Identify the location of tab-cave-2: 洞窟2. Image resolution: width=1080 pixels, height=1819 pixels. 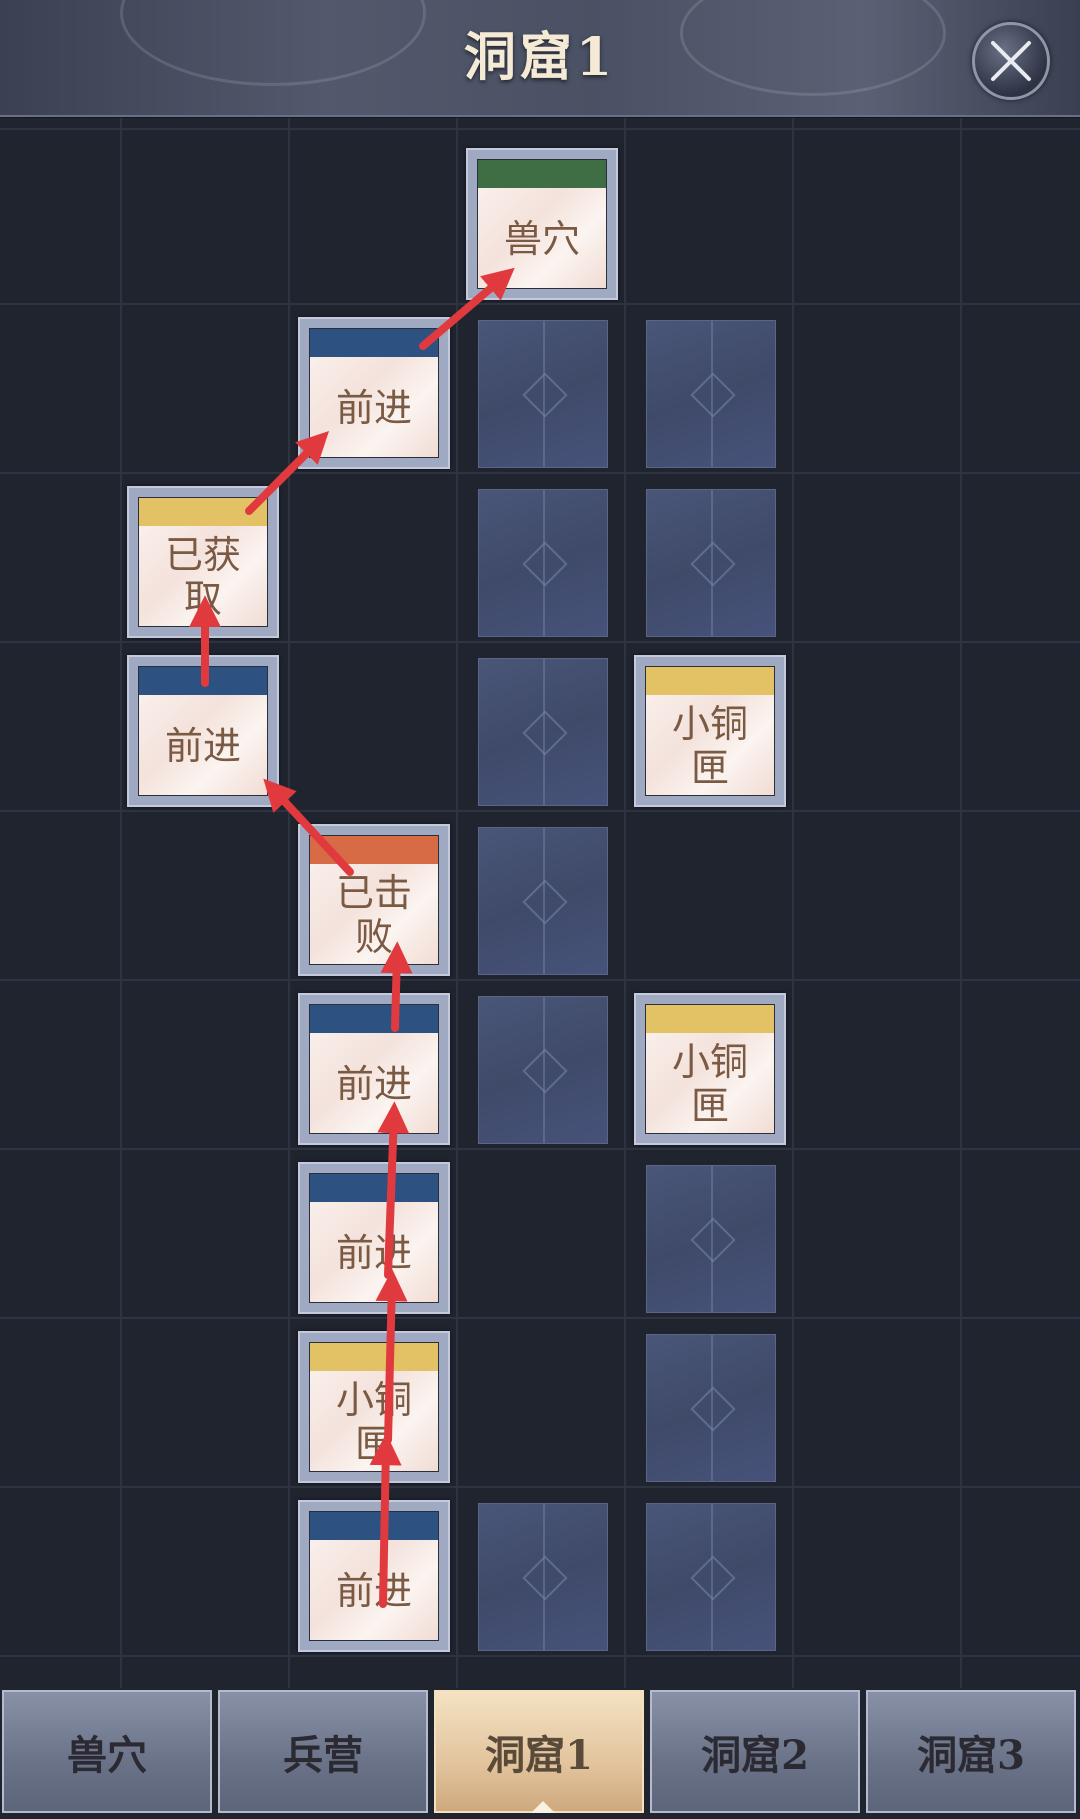
(755, 1751).